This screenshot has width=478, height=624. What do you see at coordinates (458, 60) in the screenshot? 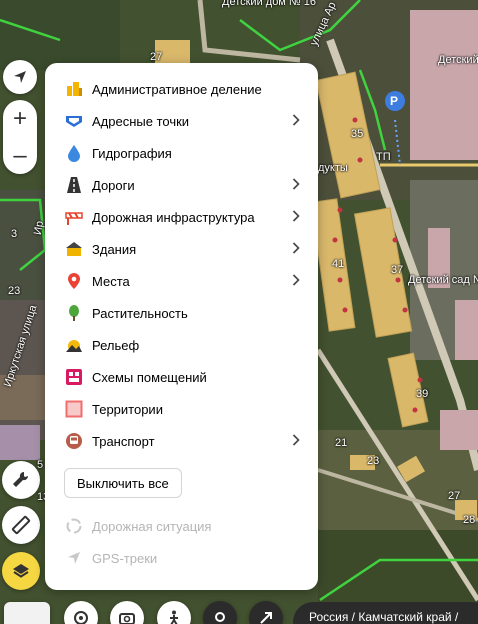
I see `place-label: Детский` at bounding box center [458, 60].